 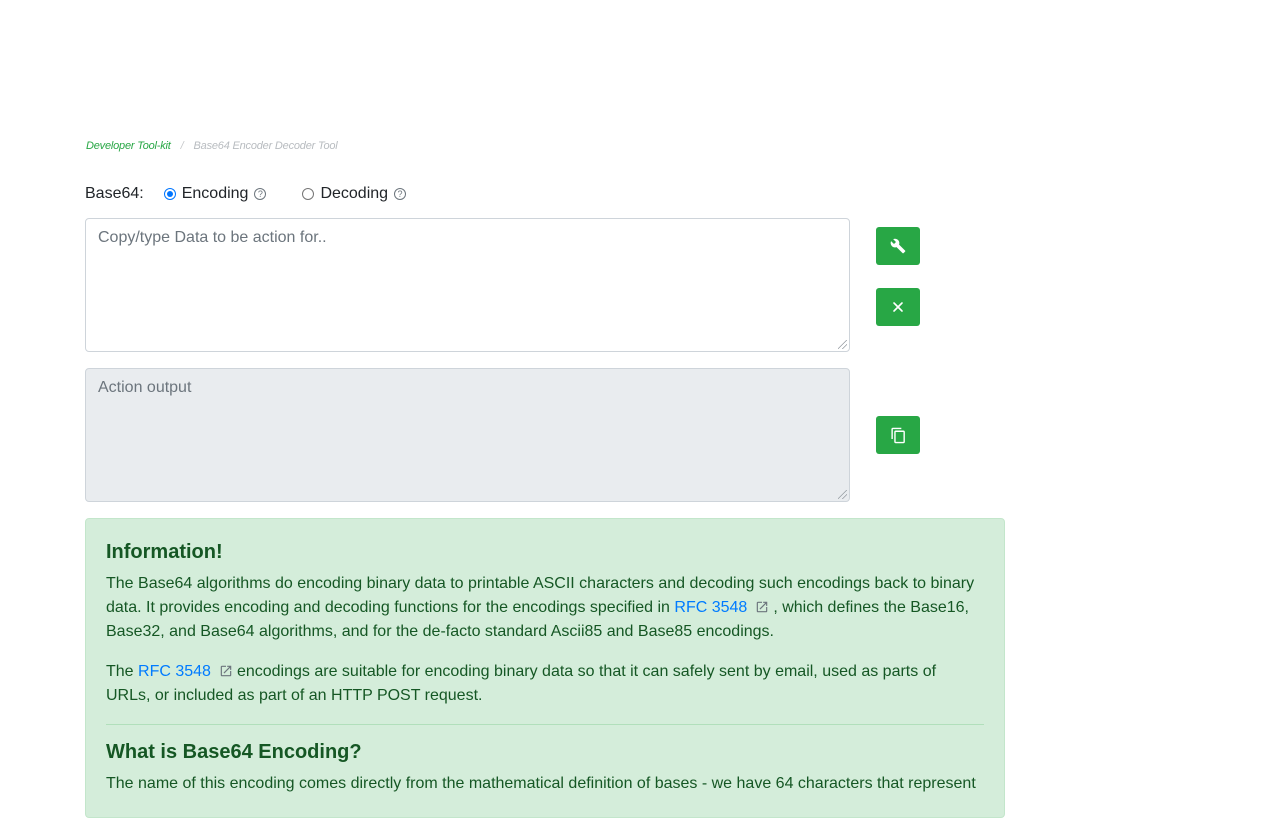 What do you see at coordinates (169, 194) in the screenshot?
I see `encoding-radio` at bounding box center [169, 194].